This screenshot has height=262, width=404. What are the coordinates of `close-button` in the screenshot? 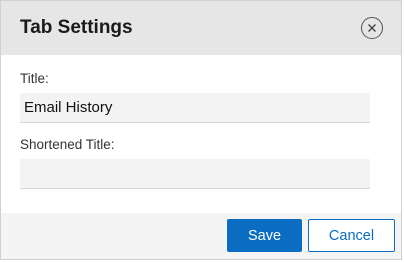 It's located at (372, 28).